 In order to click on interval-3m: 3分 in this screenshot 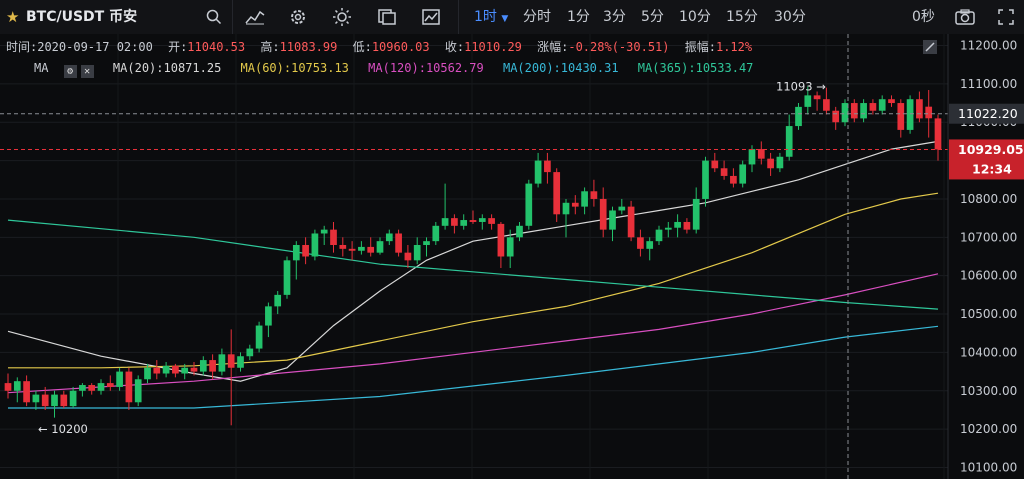, I will do `click(614, 17)`.